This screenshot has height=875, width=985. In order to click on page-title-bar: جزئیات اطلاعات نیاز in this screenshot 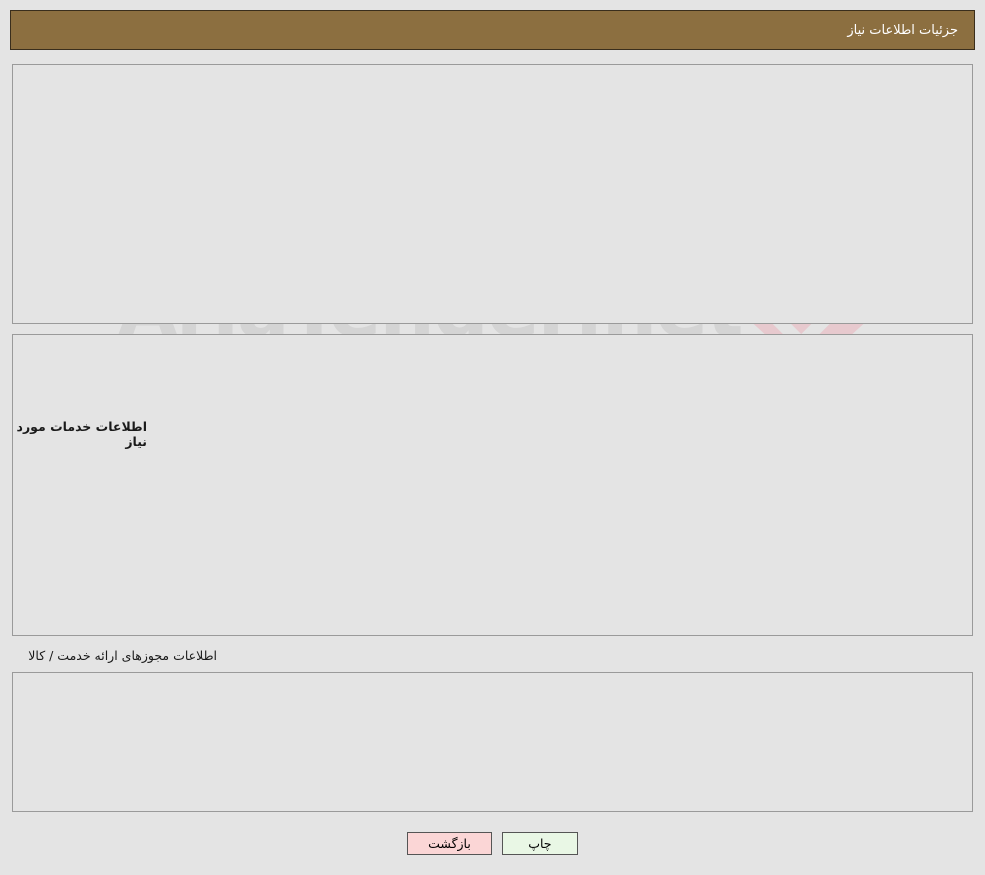, I will do `click(492, 30)`.